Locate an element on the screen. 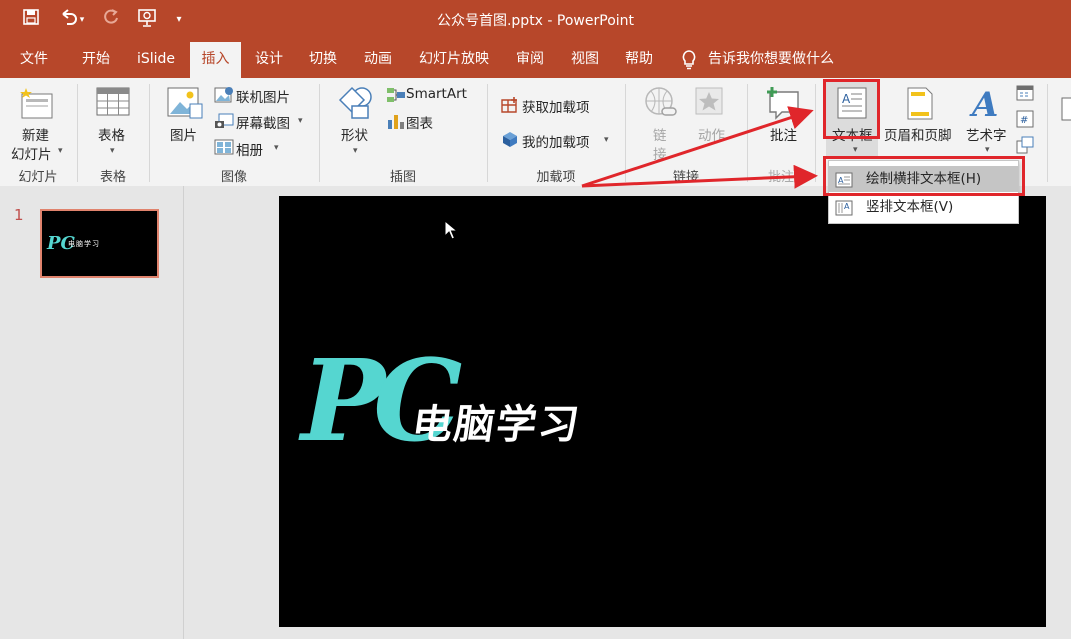 Image resolution: width=1071 pixels, height=639 pixels. new-slide-dropdown-icon: ▾ is located at coordinates (60, 151).